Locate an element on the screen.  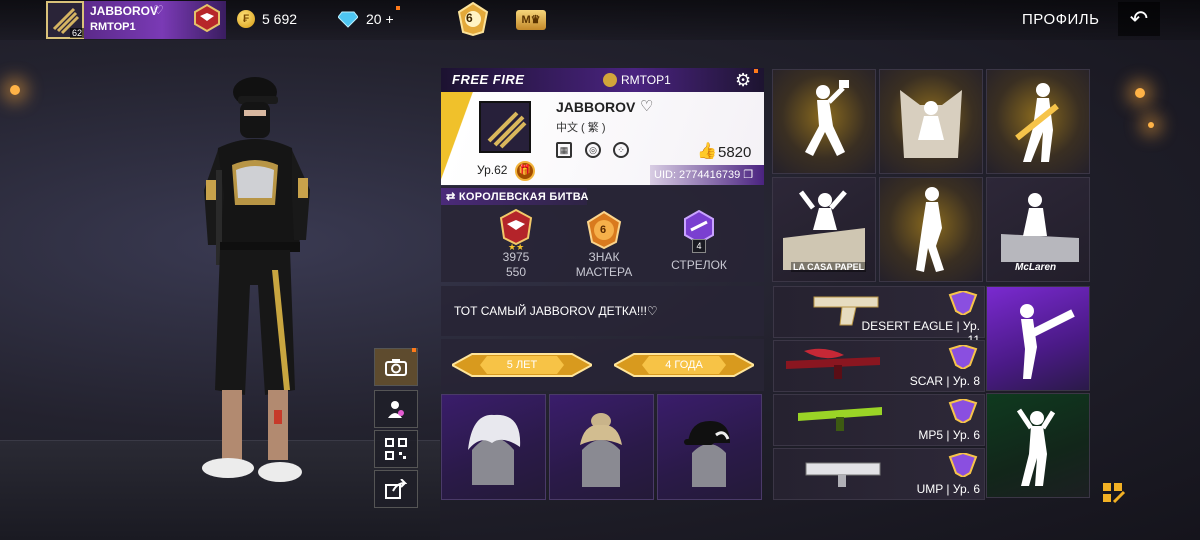
throne-emote-icon is located at coordinates (931, 124).